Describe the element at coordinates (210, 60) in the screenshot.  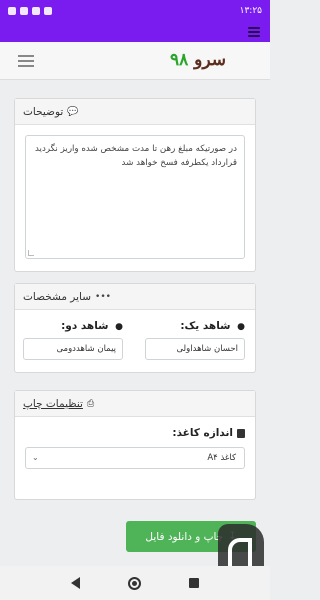
I see `logo-text: سرو` at that location.